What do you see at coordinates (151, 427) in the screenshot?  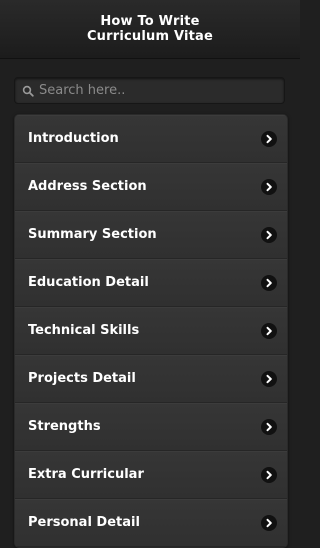 I see `list-item-strengths: Strengths` at bounding box center [151, 427].